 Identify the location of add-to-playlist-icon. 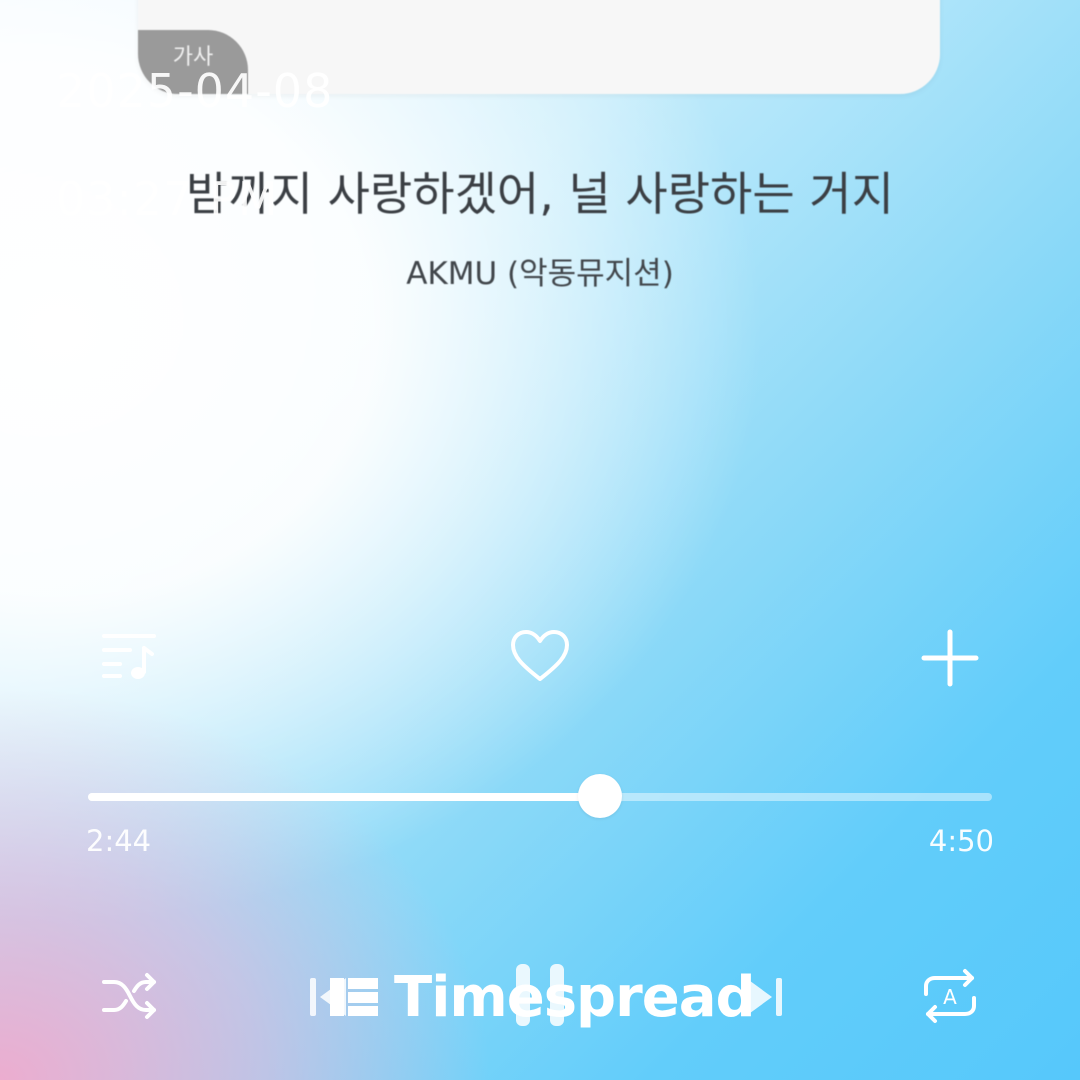
(950, 658).